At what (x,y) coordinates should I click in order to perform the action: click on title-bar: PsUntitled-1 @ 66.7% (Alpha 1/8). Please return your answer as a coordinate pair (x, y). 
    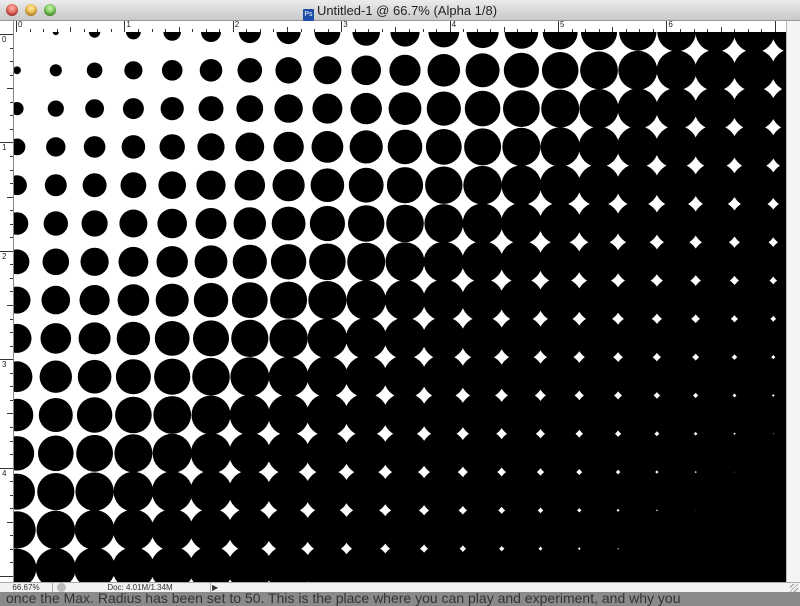
    Looking at the image, I should click on (400, 10).